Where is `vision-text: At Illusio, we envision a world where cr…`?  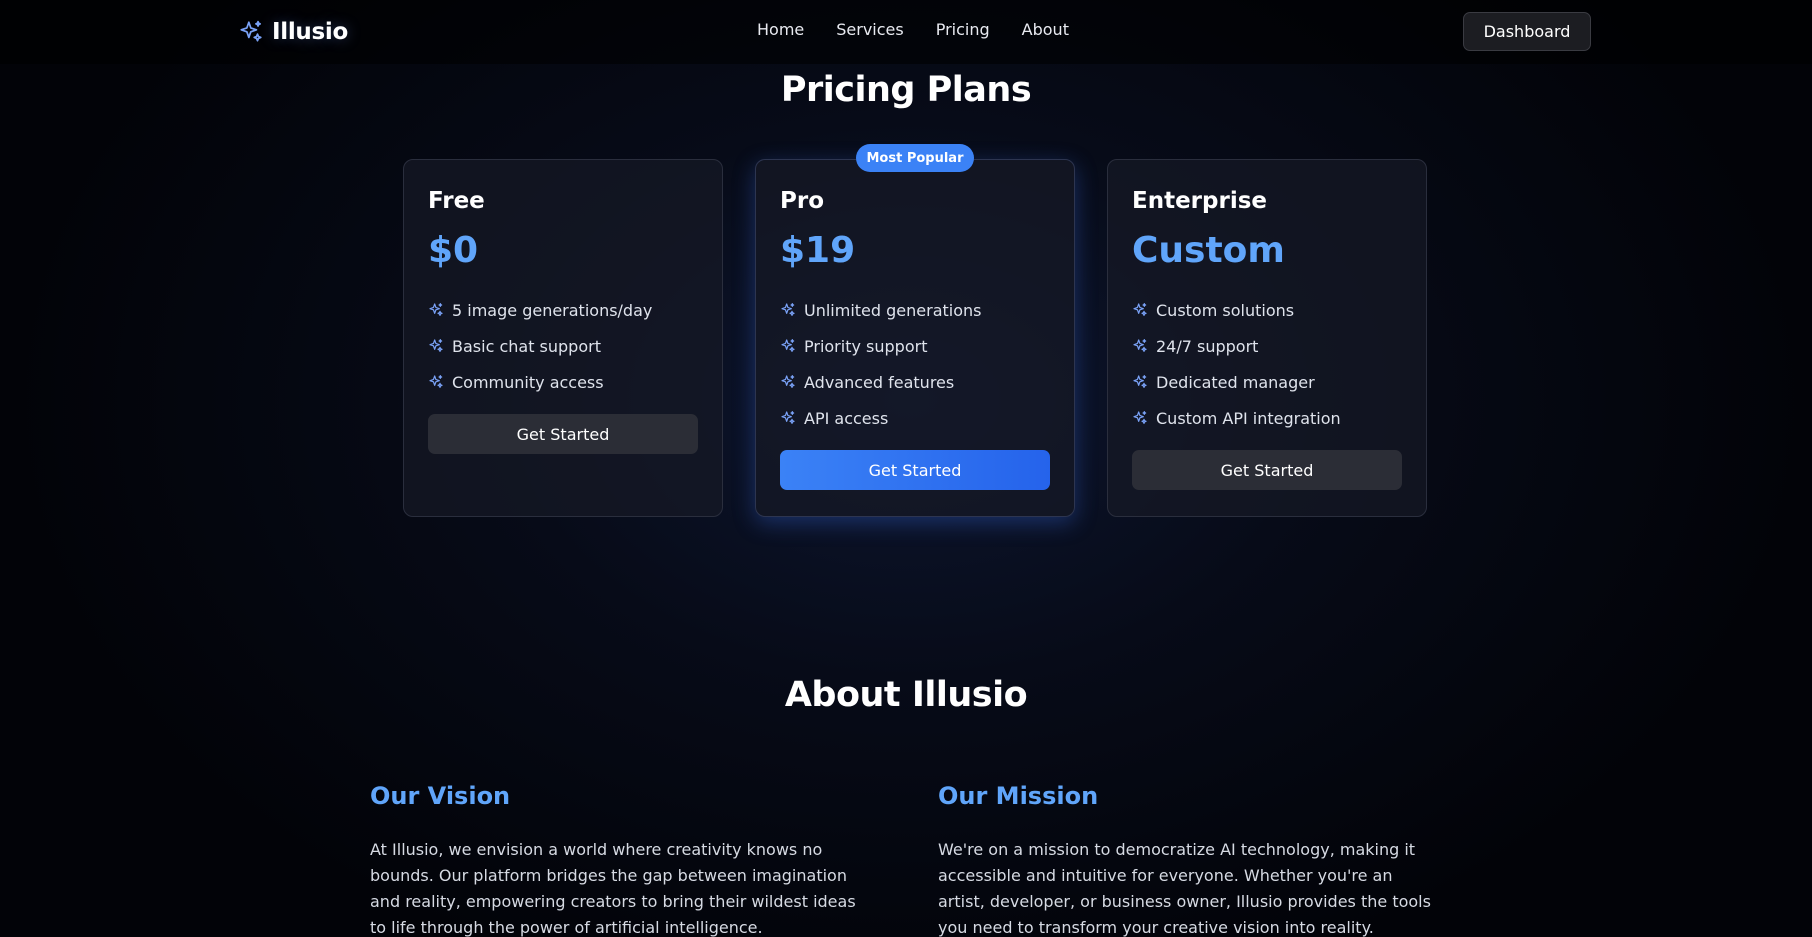 vision-text: At Illusio, we envision a world where cr… is located at coordinates (613, 888).